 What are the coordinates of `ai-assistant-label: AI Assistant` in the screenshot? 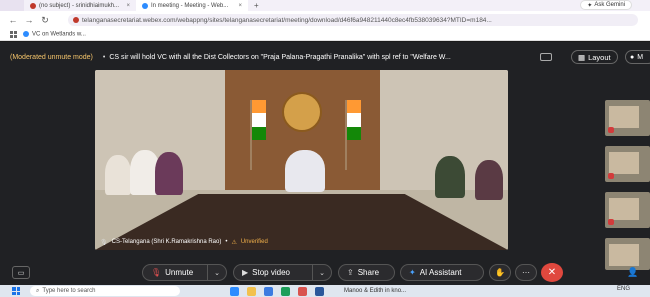 It's located at (440, 272).